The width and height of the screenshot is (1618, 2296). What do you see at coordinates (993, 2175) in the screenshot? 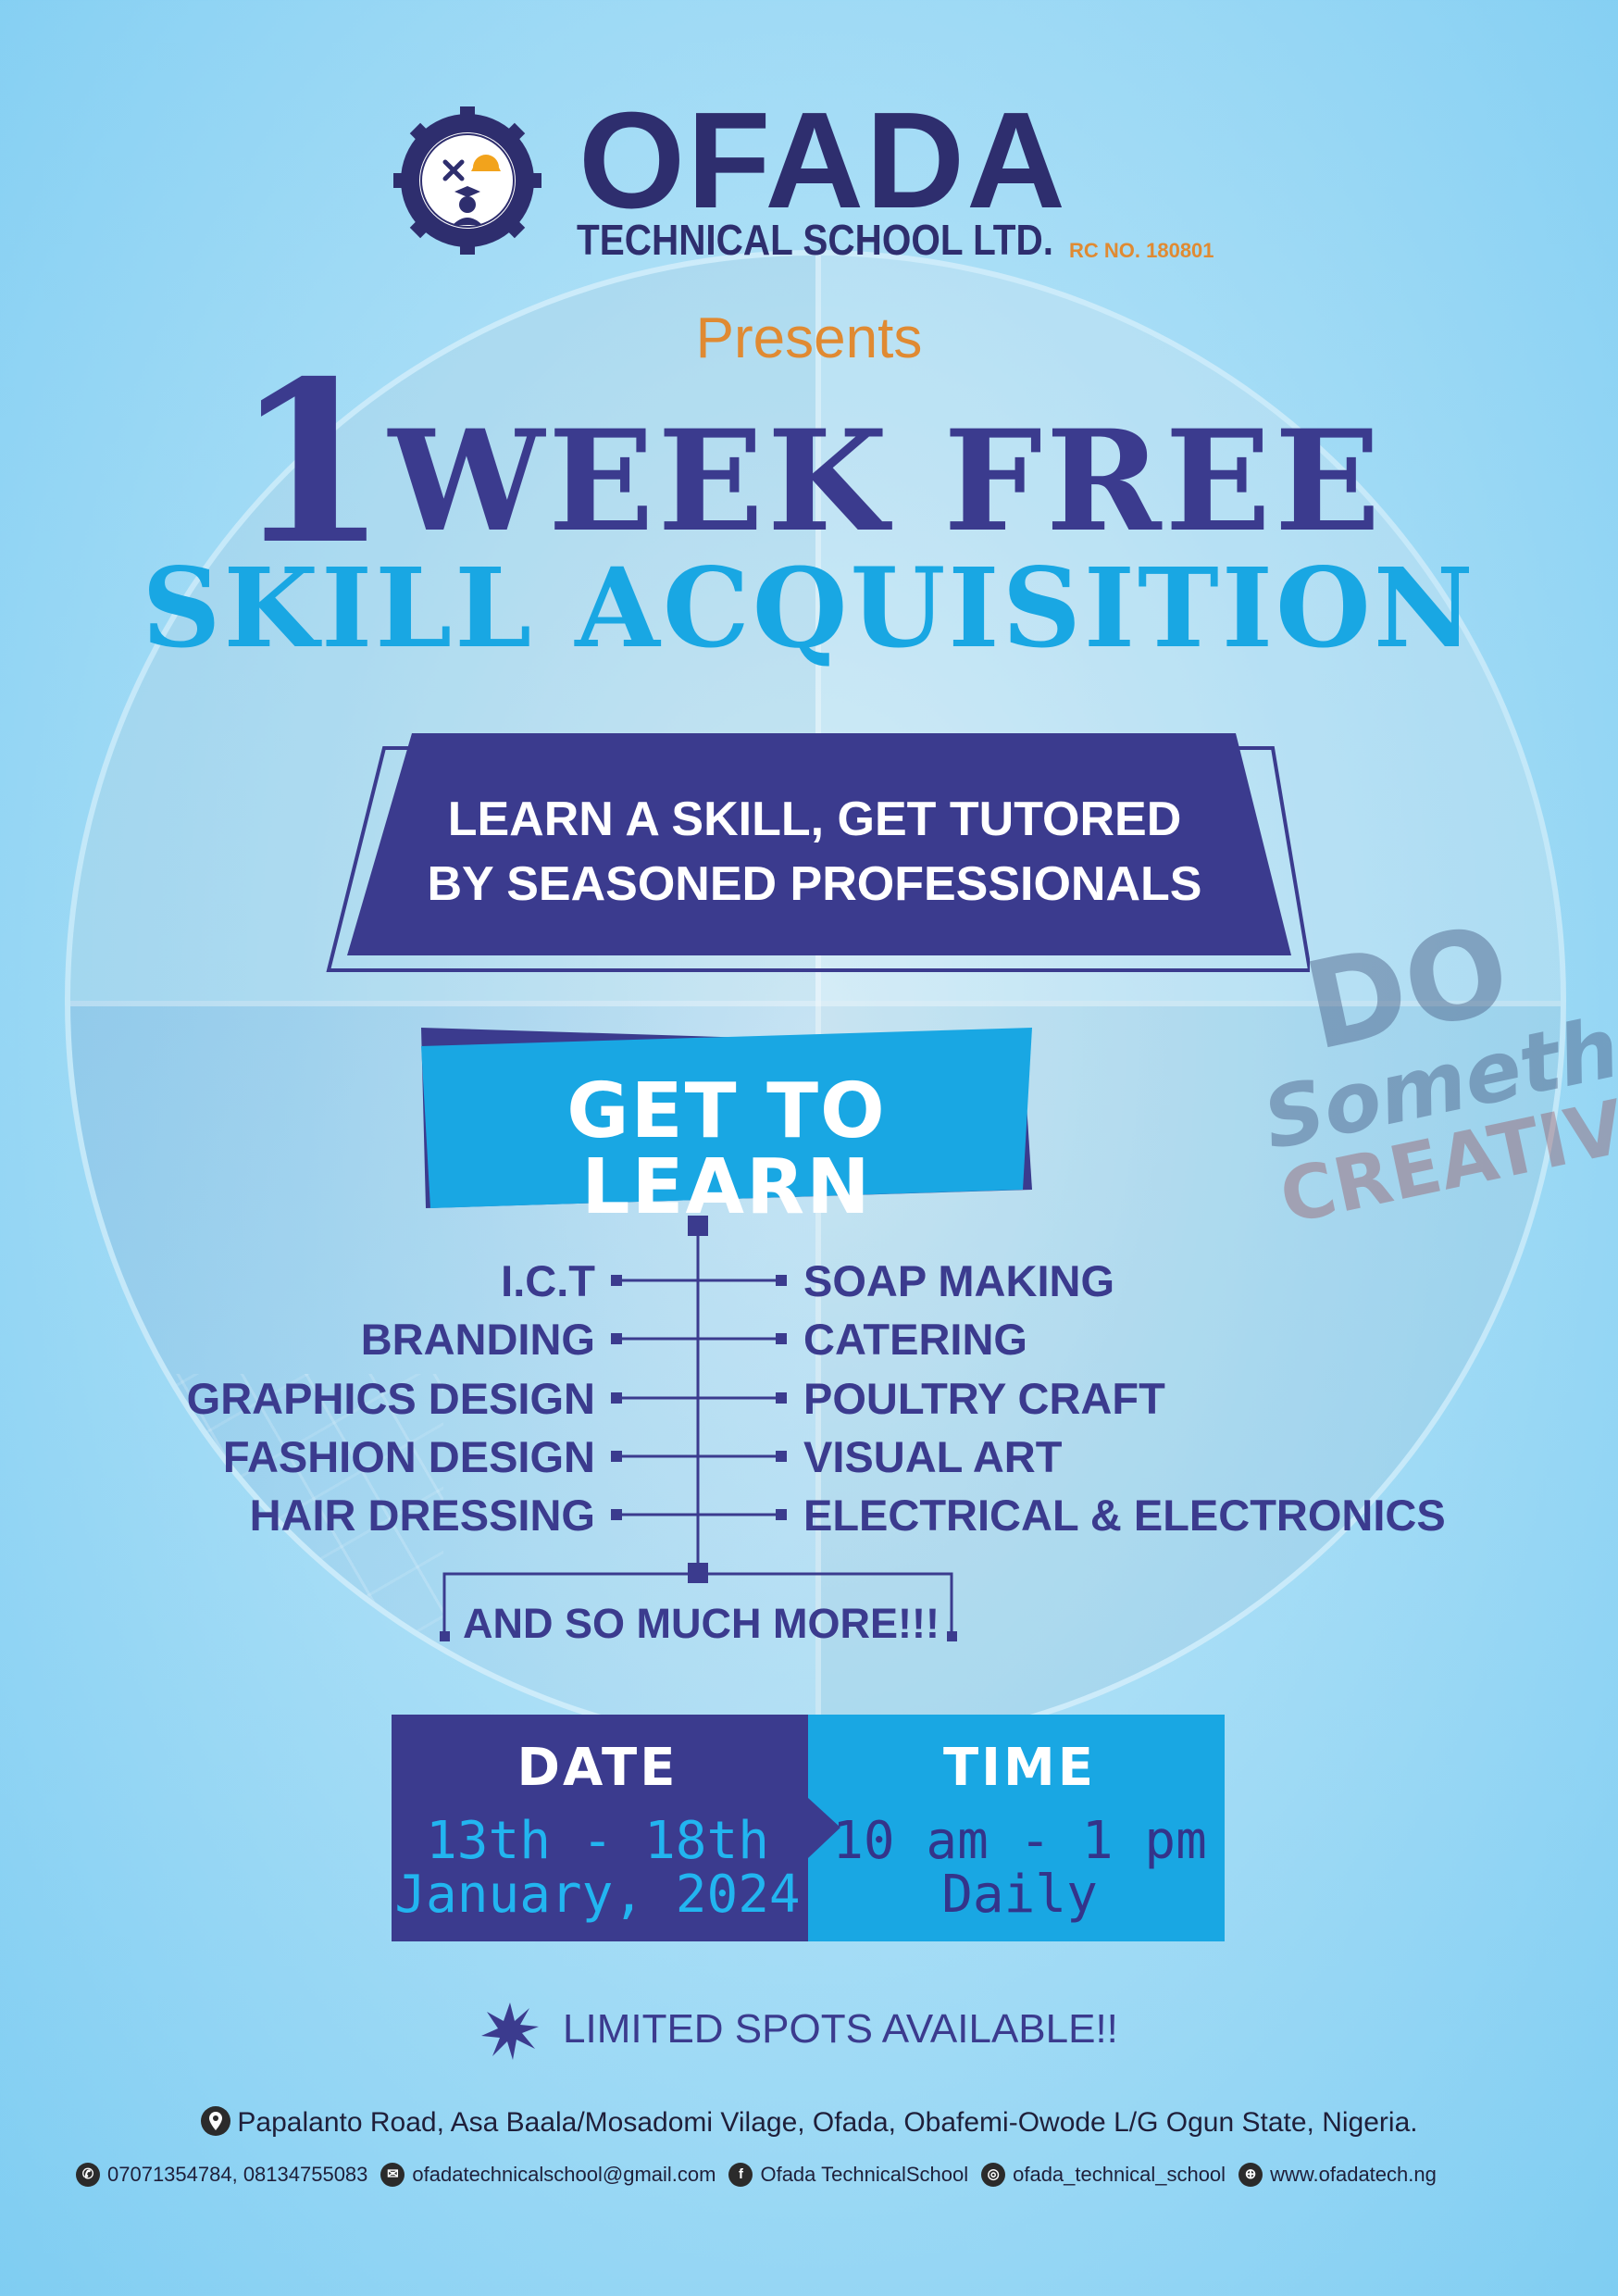
I see `instagram-icon: ◎` at bounding box center [993, 2175].